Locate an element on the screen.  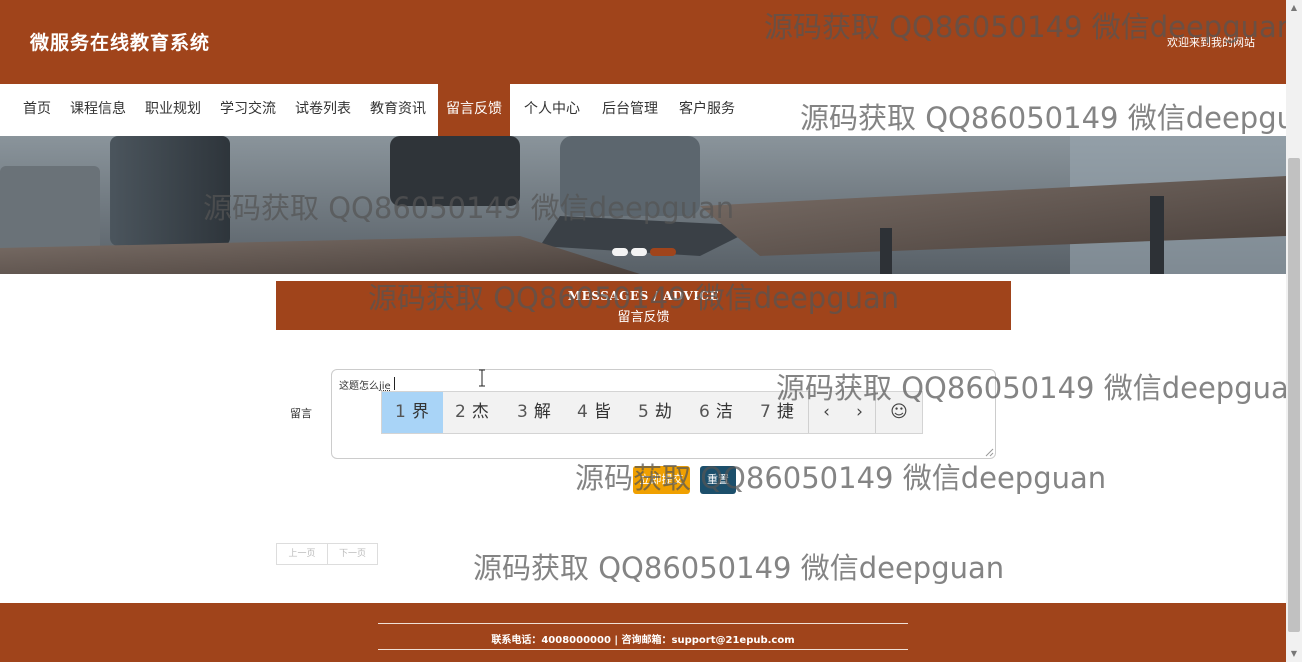
message-value: 这题怎么 is located at coordinates (359, 386).